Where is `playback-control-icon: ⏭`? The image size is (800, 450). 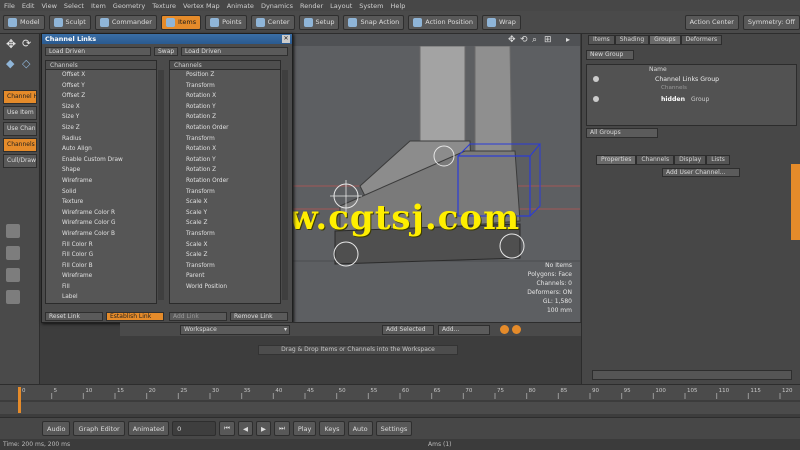
playback-control-icon: ⏭ is located at coordinates (281, 428).